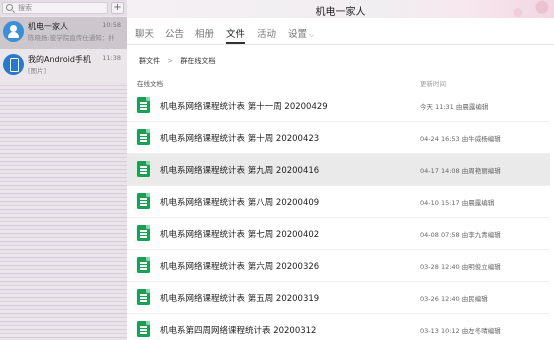  What do you see at coordinates (9, 7) in the screenshot?
I see `search-icon` at bounding box center [9, 7].